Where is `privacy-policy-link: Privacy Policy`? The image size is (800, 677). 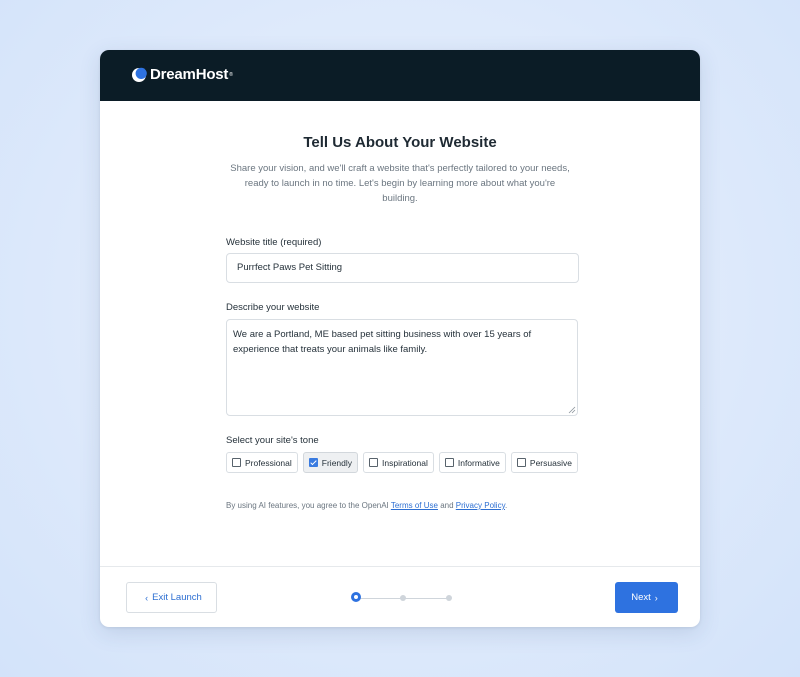 privacy-policy-link: Privacy Policy is located at coordinates (480, 505).